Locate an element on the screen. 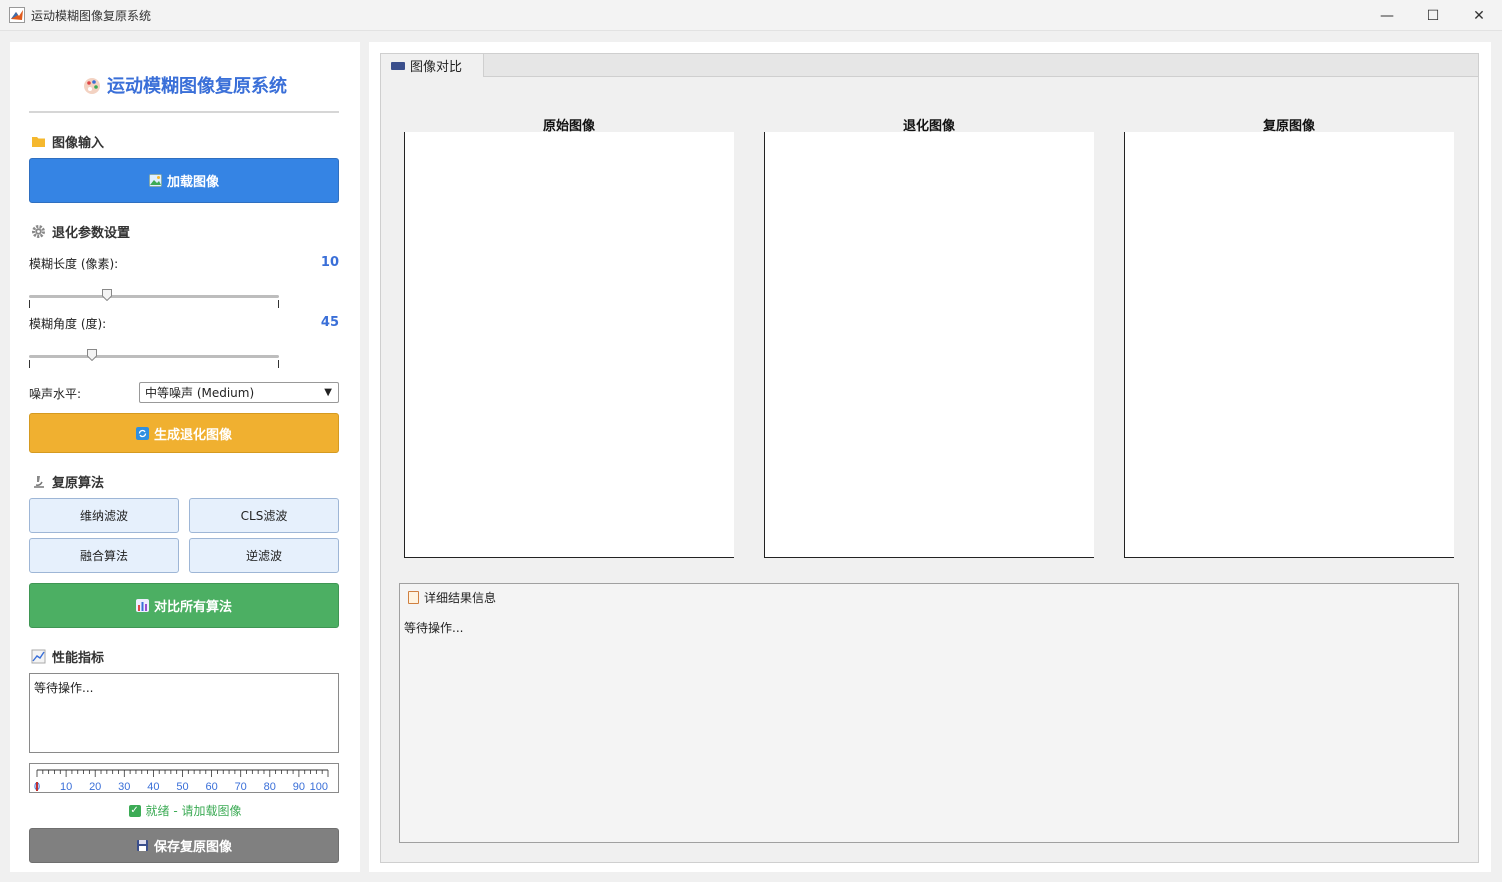  blur-angle-slider is located at coordinates (154, 357).